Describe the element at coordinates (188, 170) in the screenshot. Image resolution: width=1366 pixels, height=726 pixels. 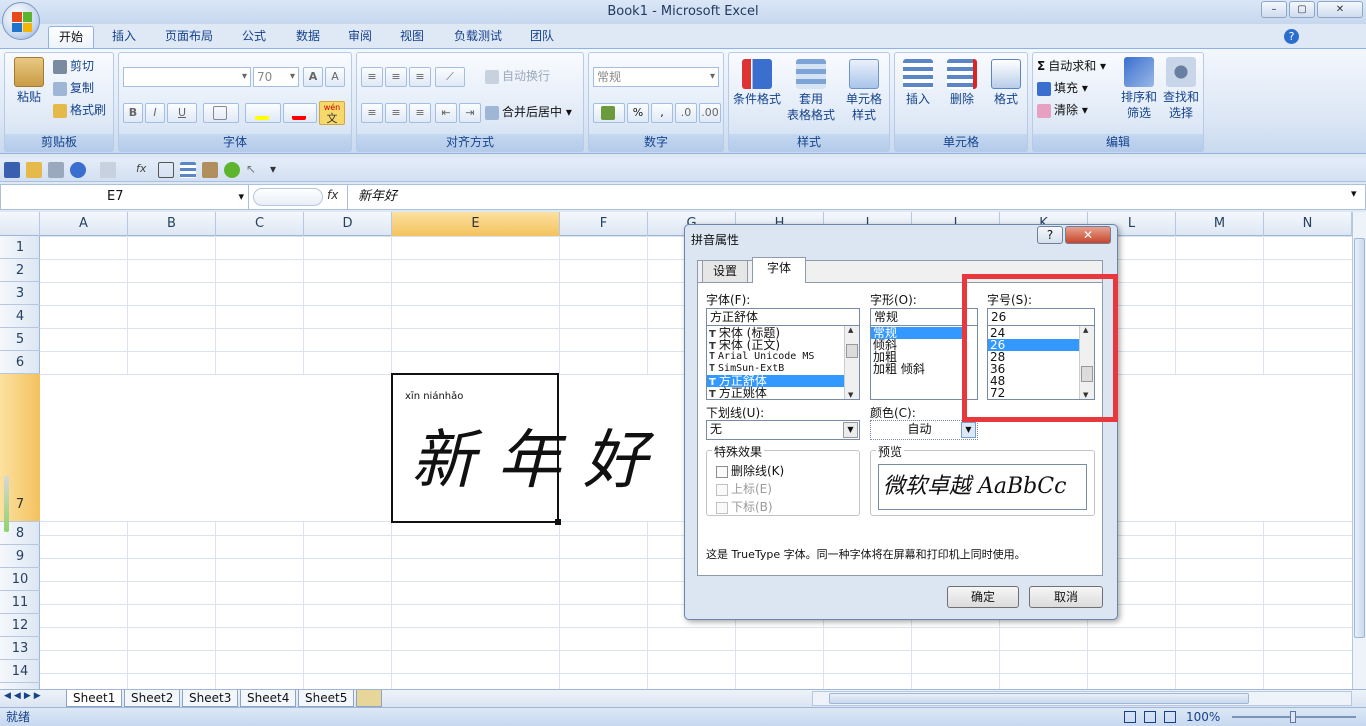
I see `rows-icon` at that location.